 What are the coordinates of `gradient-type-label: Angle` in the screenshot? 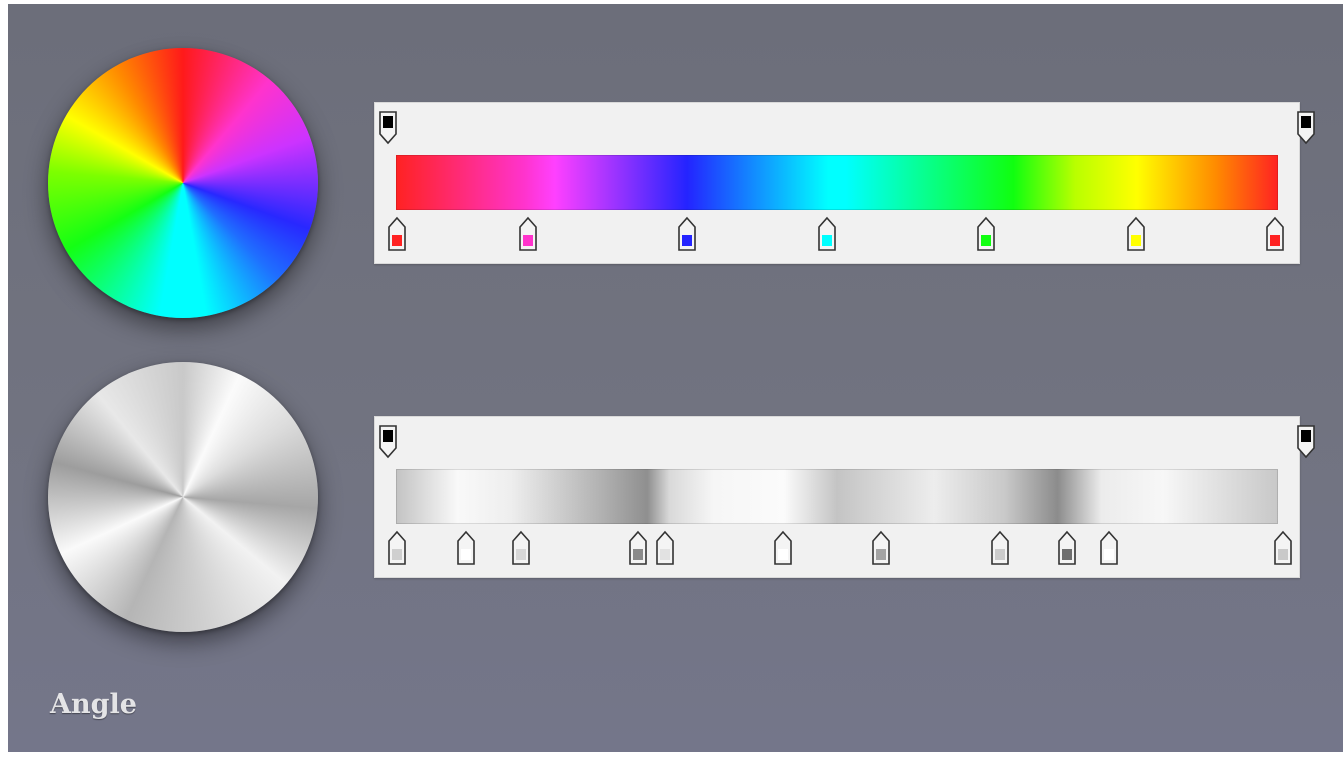 It's located at (93, 704).